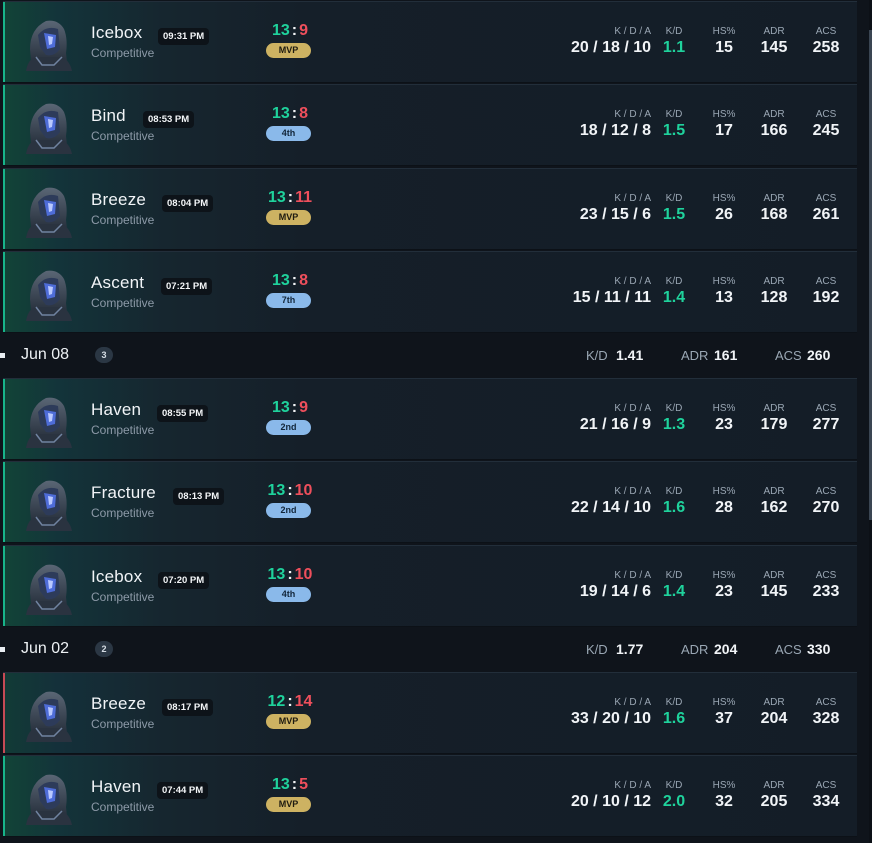 The image size is (872, 843). What do you see at coordinates (290, 490) in the screenshot?
I see `match-score: 13:10` at bounding box center [290, 490].